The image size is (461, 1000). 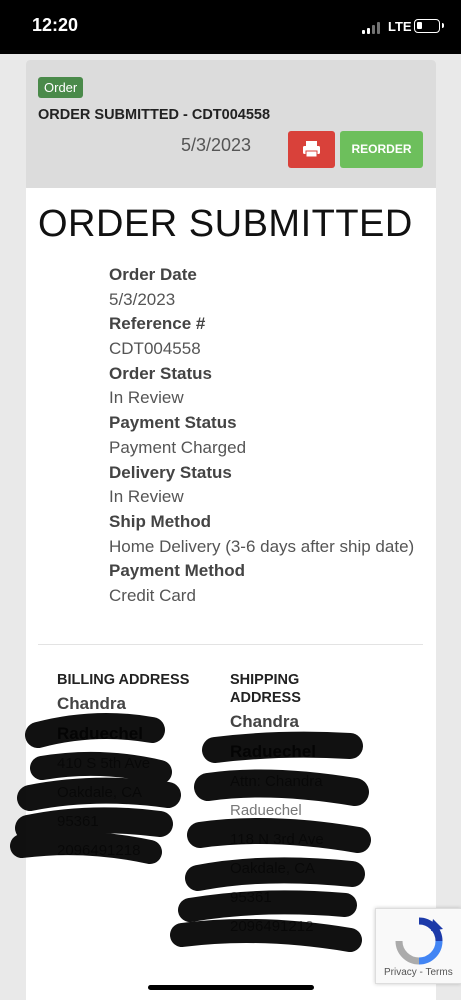 I want to click on order-header-date: 5/3/2023, so click(x=216, y=145).